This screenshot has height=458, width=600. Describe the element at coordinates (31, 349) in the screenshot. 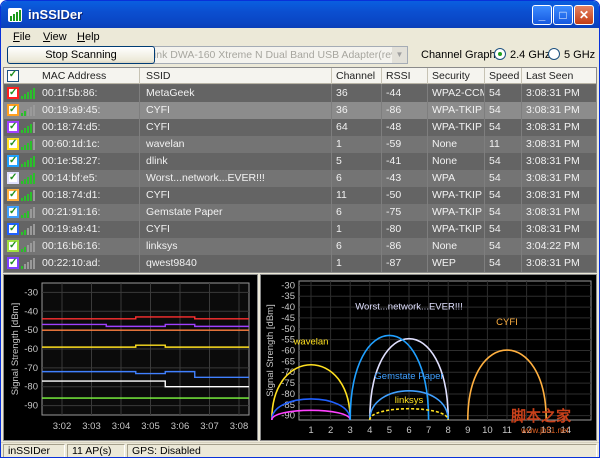

I see `y-tick-label: -60` at that location.